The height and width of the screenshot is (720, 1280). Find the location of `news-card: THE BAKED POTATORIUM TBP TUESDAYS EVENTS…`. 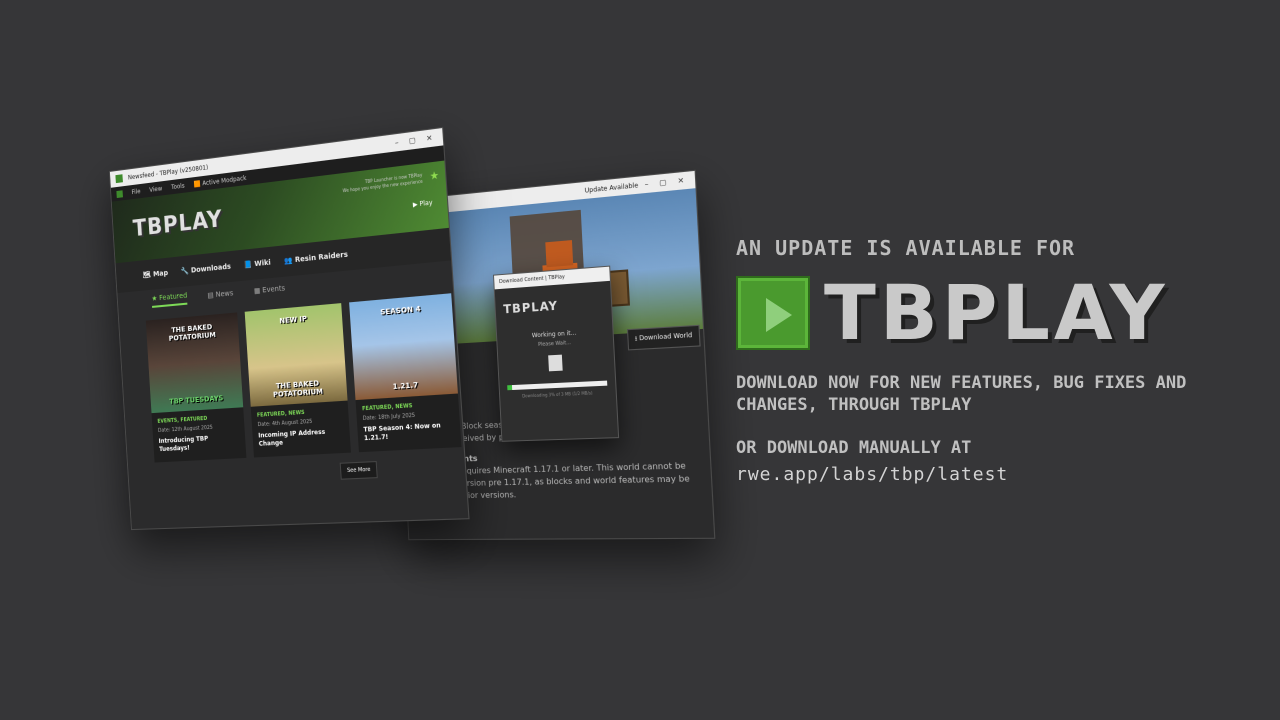

news-card: THE BAKED POTATORIUM TBP TUESDAYS EVENTS… is located at coordinates (196, 387).